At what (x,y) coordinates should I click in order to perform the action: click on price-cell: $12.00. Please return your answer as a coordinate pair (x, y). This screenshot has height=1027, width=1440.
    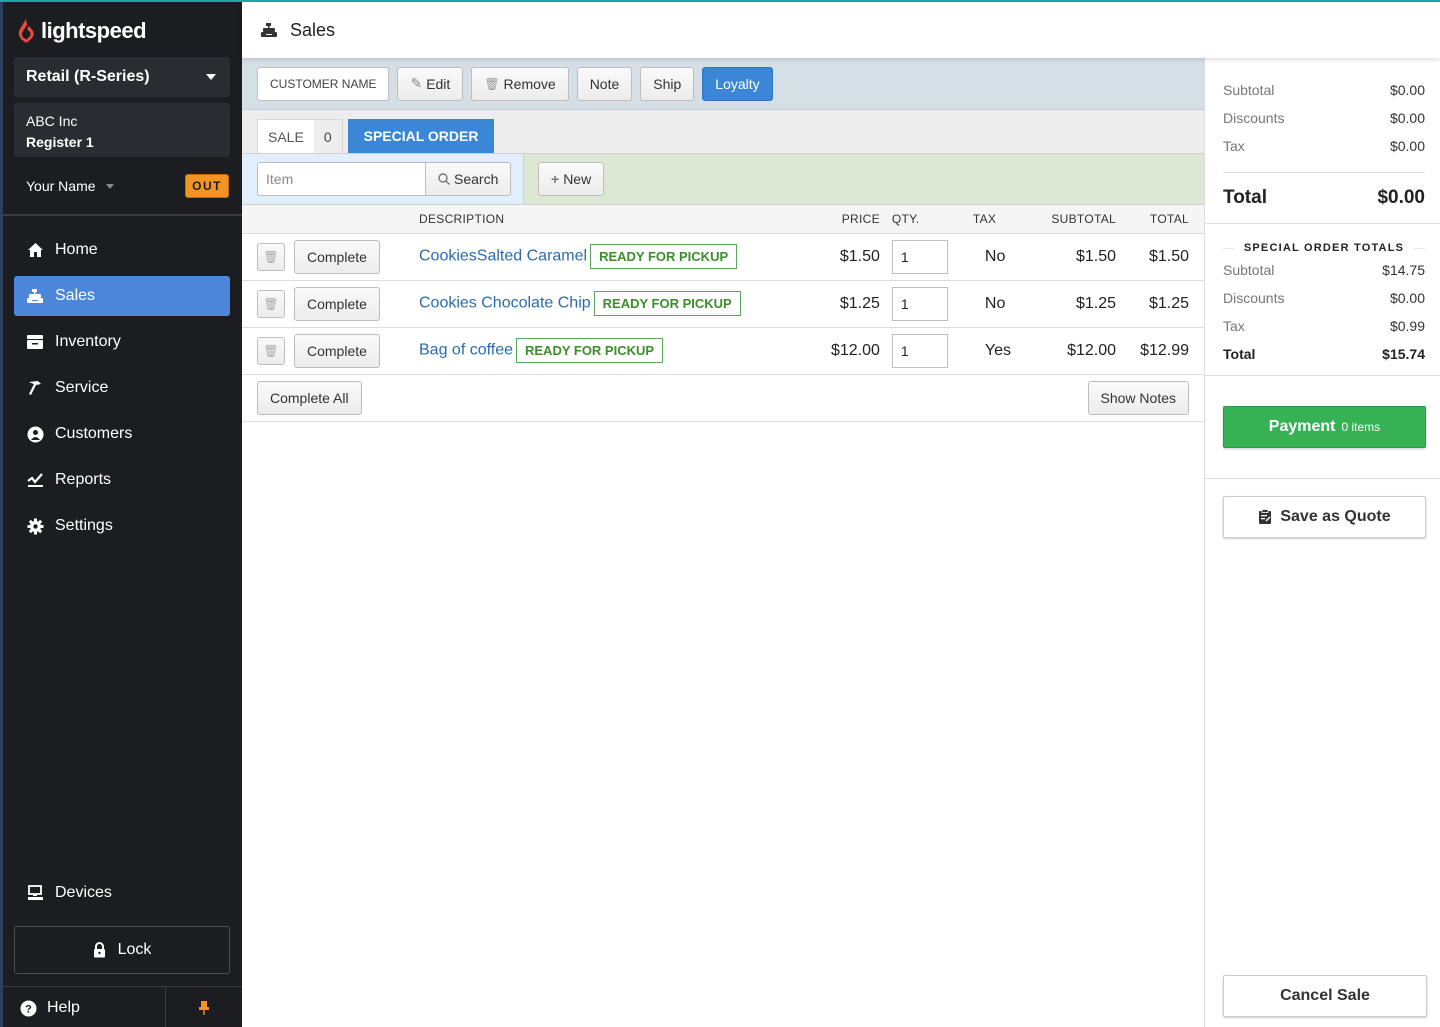
    Looking at the image, I should click on (847, 351).